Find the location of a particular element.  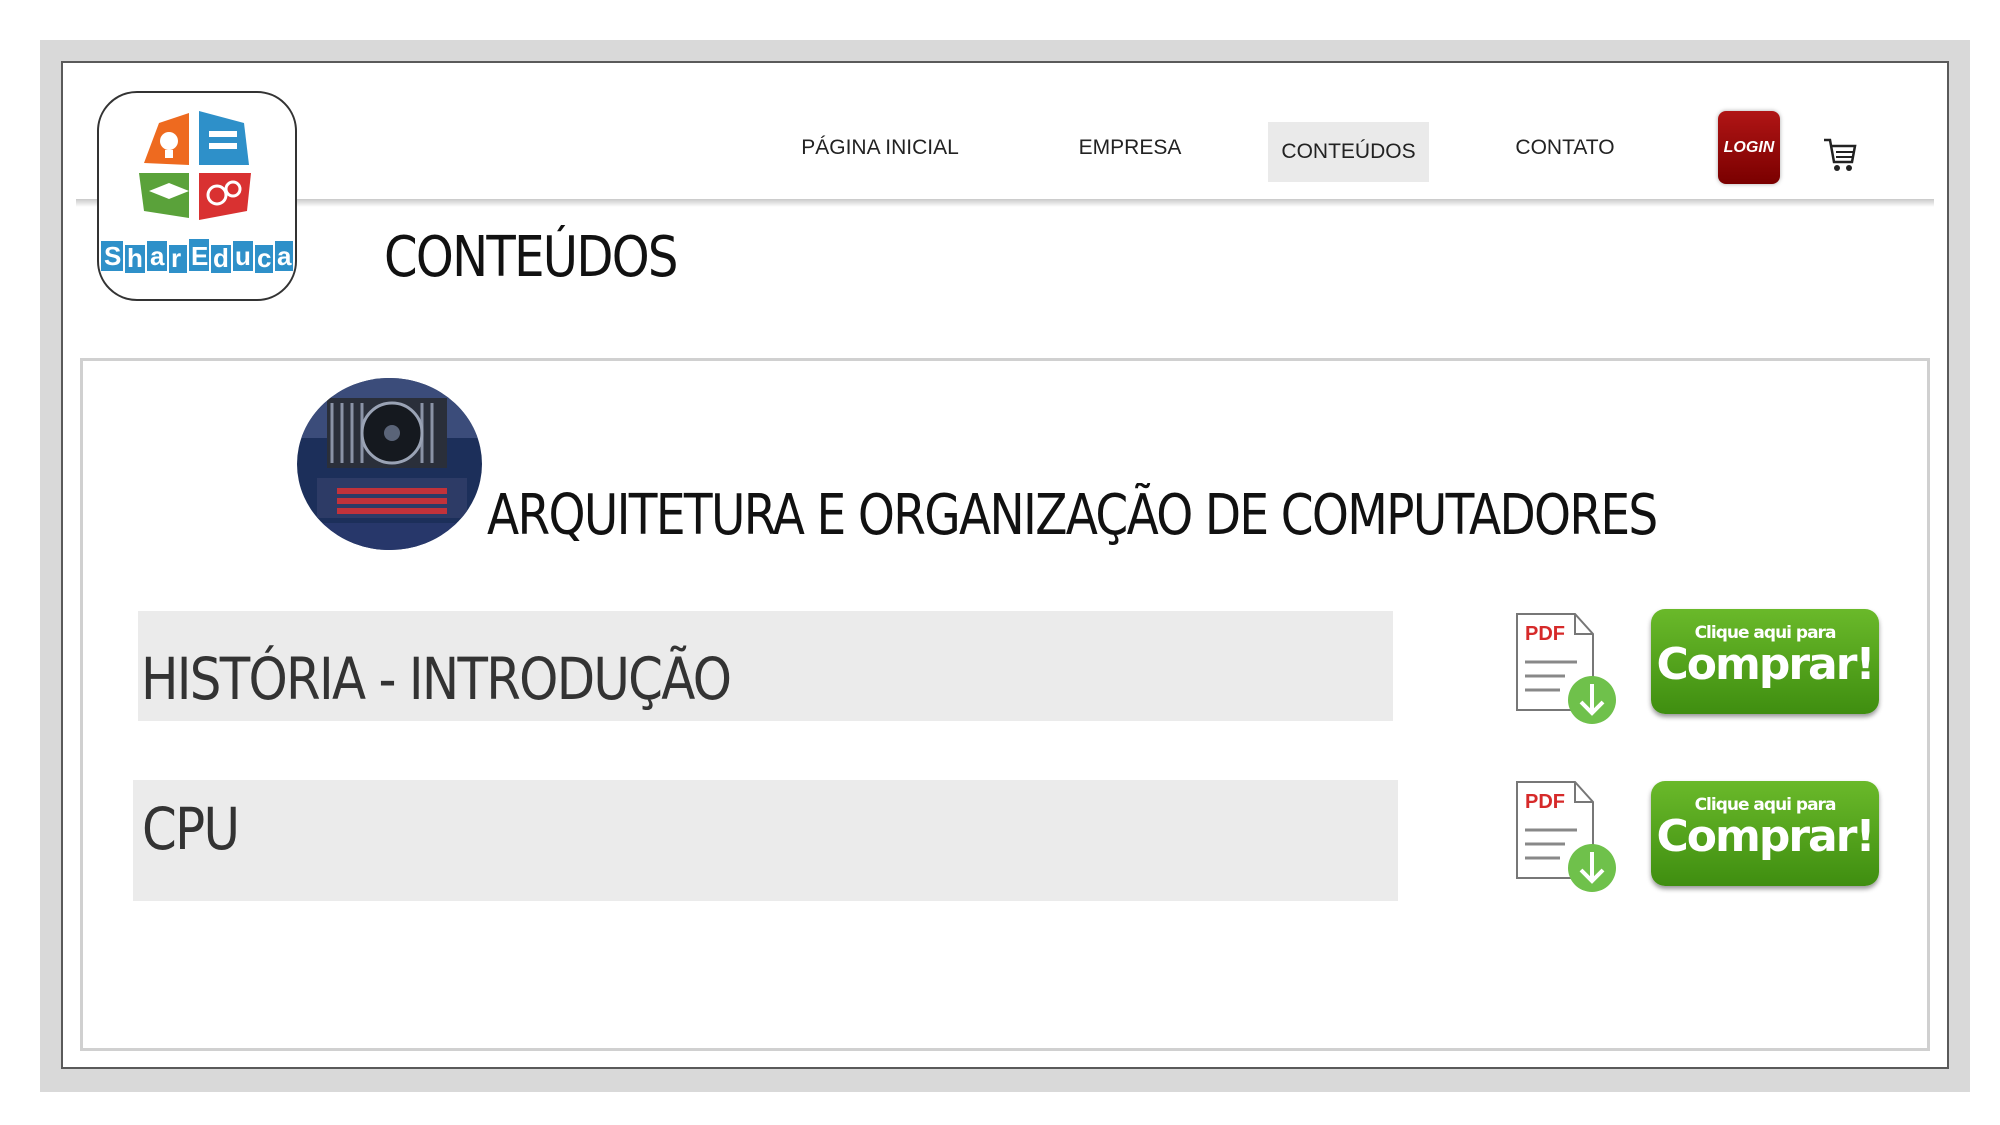

nav-empresa: EMPRESA is located at coordinates (1130, 148).